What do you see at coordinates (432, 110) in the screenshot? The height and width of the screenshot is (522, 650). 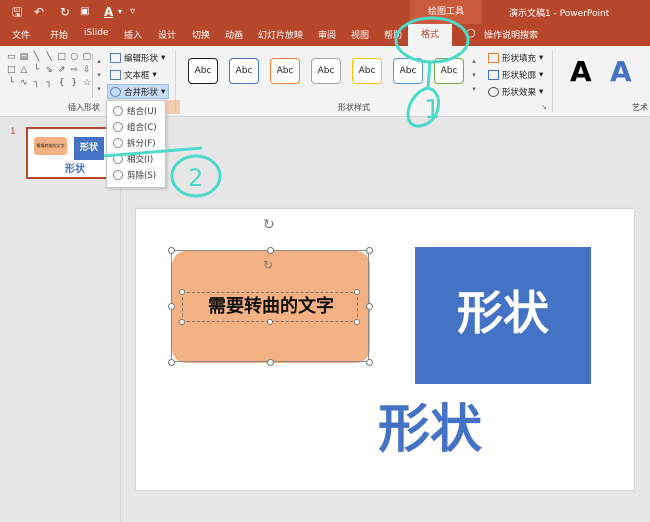 I see `annotation-label-1: 1` at bounding box center [432, 110].